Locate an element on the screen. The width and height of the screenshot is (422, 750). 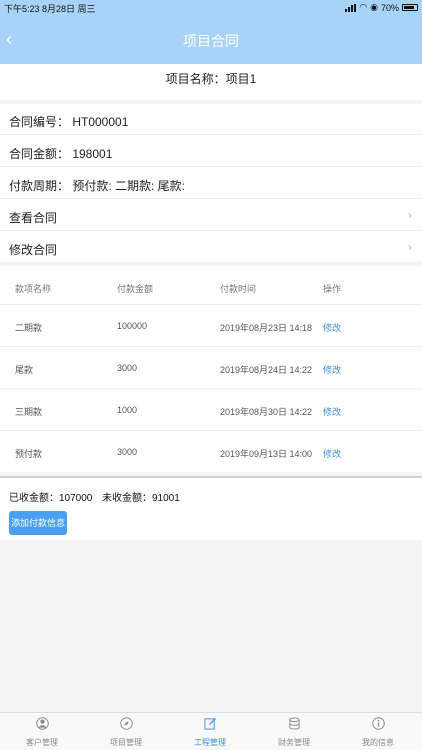
battery-icon is located at coordinates (410, 7).